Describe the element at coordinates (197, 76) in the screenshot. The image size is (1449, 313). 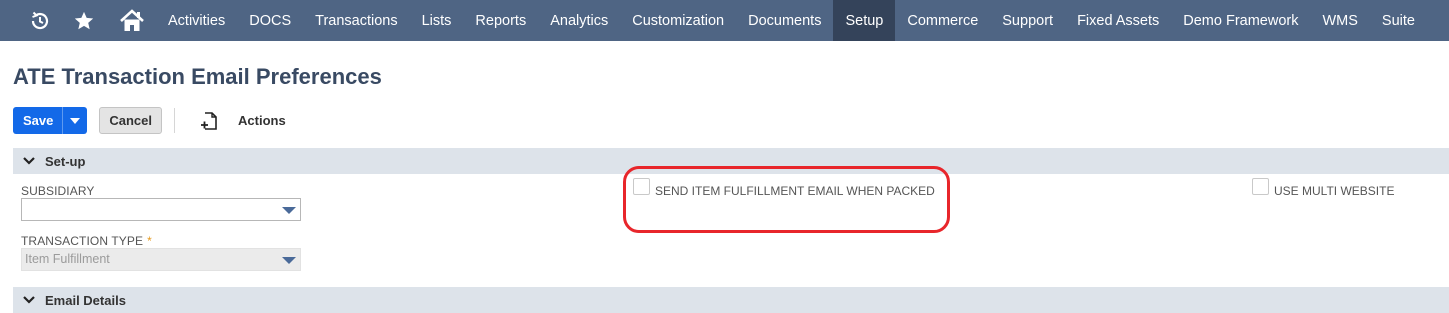
I see `page-title: ATE Transaction Email Preferences` at that location.